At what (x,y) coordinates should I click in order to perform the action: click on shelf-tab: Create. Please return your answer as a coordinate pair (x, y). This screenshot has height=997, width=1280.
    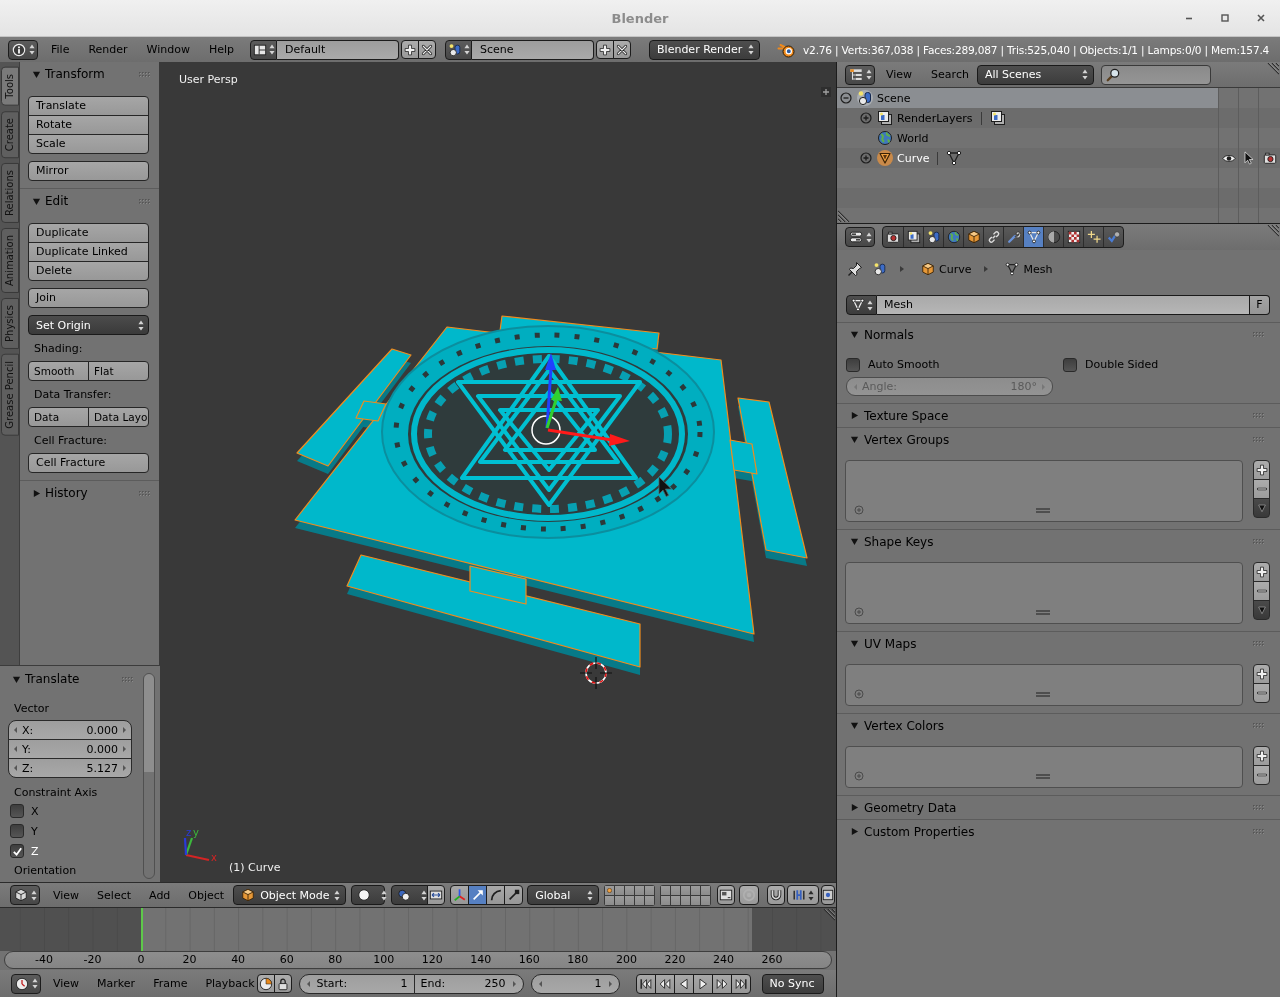
    Looking at the image, I should click on (10, 134).